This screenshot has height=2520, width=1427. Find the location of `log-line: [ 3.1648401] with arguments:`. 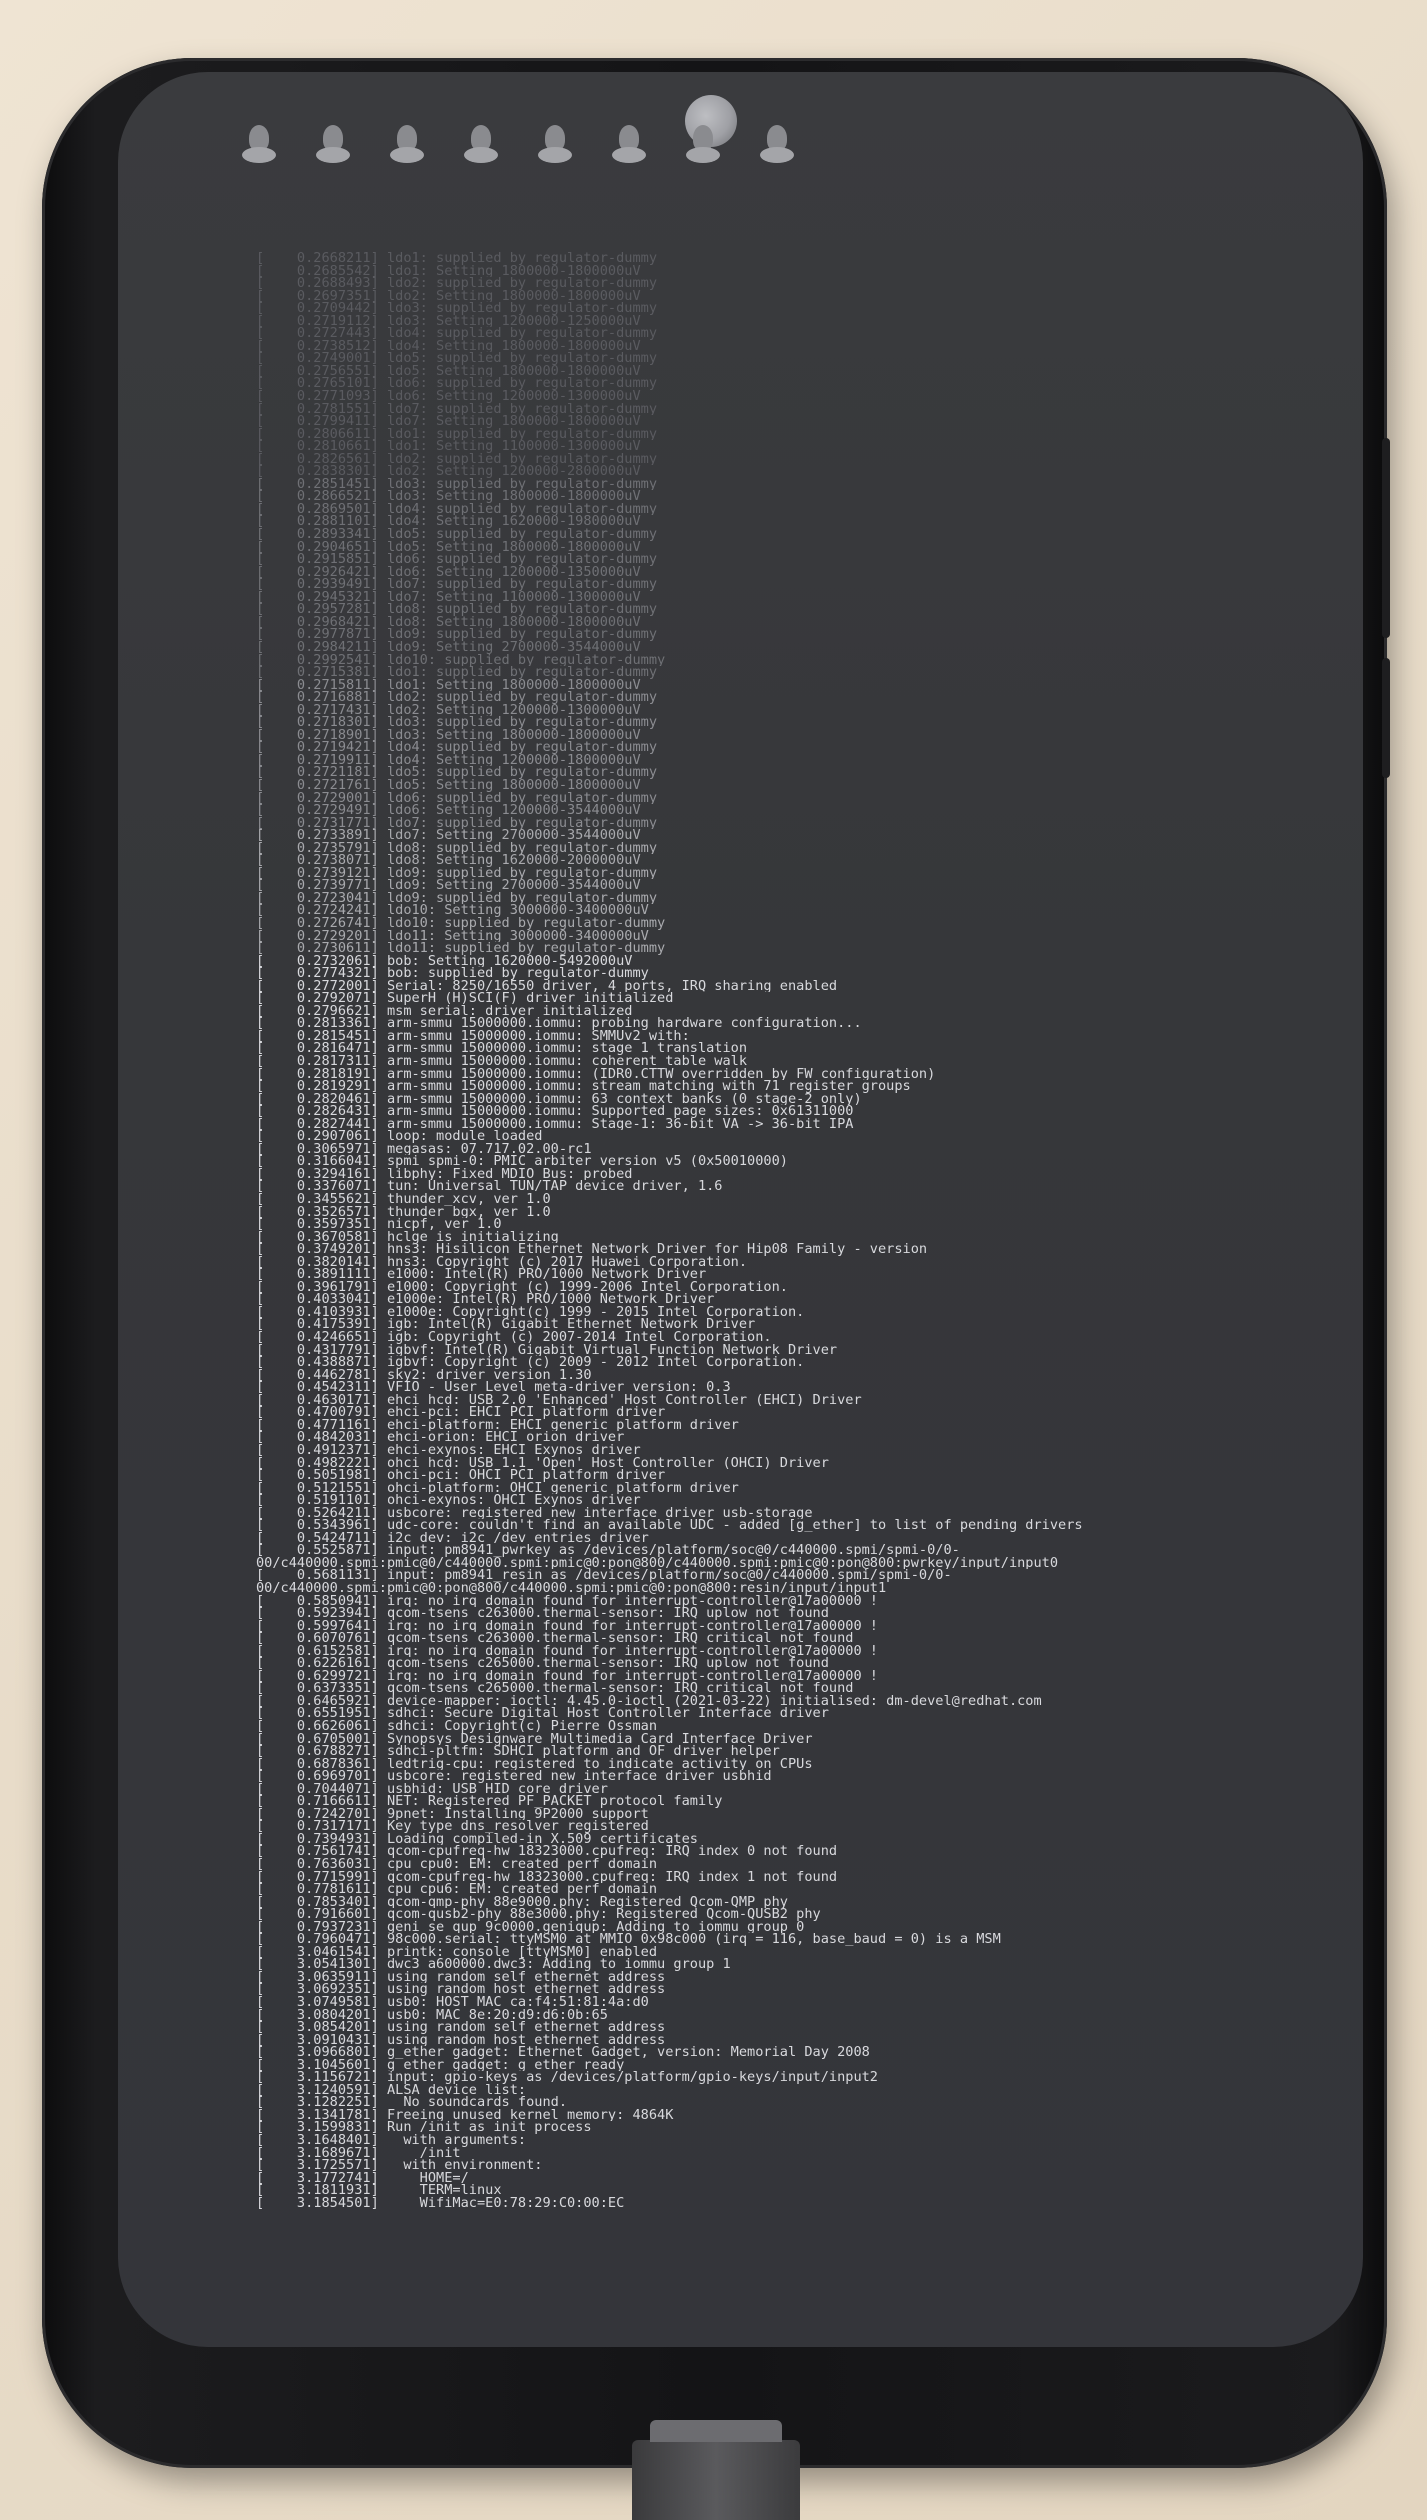

log-line: [ 3.1648401] with arguments: is located at coordinates (391, 2140).